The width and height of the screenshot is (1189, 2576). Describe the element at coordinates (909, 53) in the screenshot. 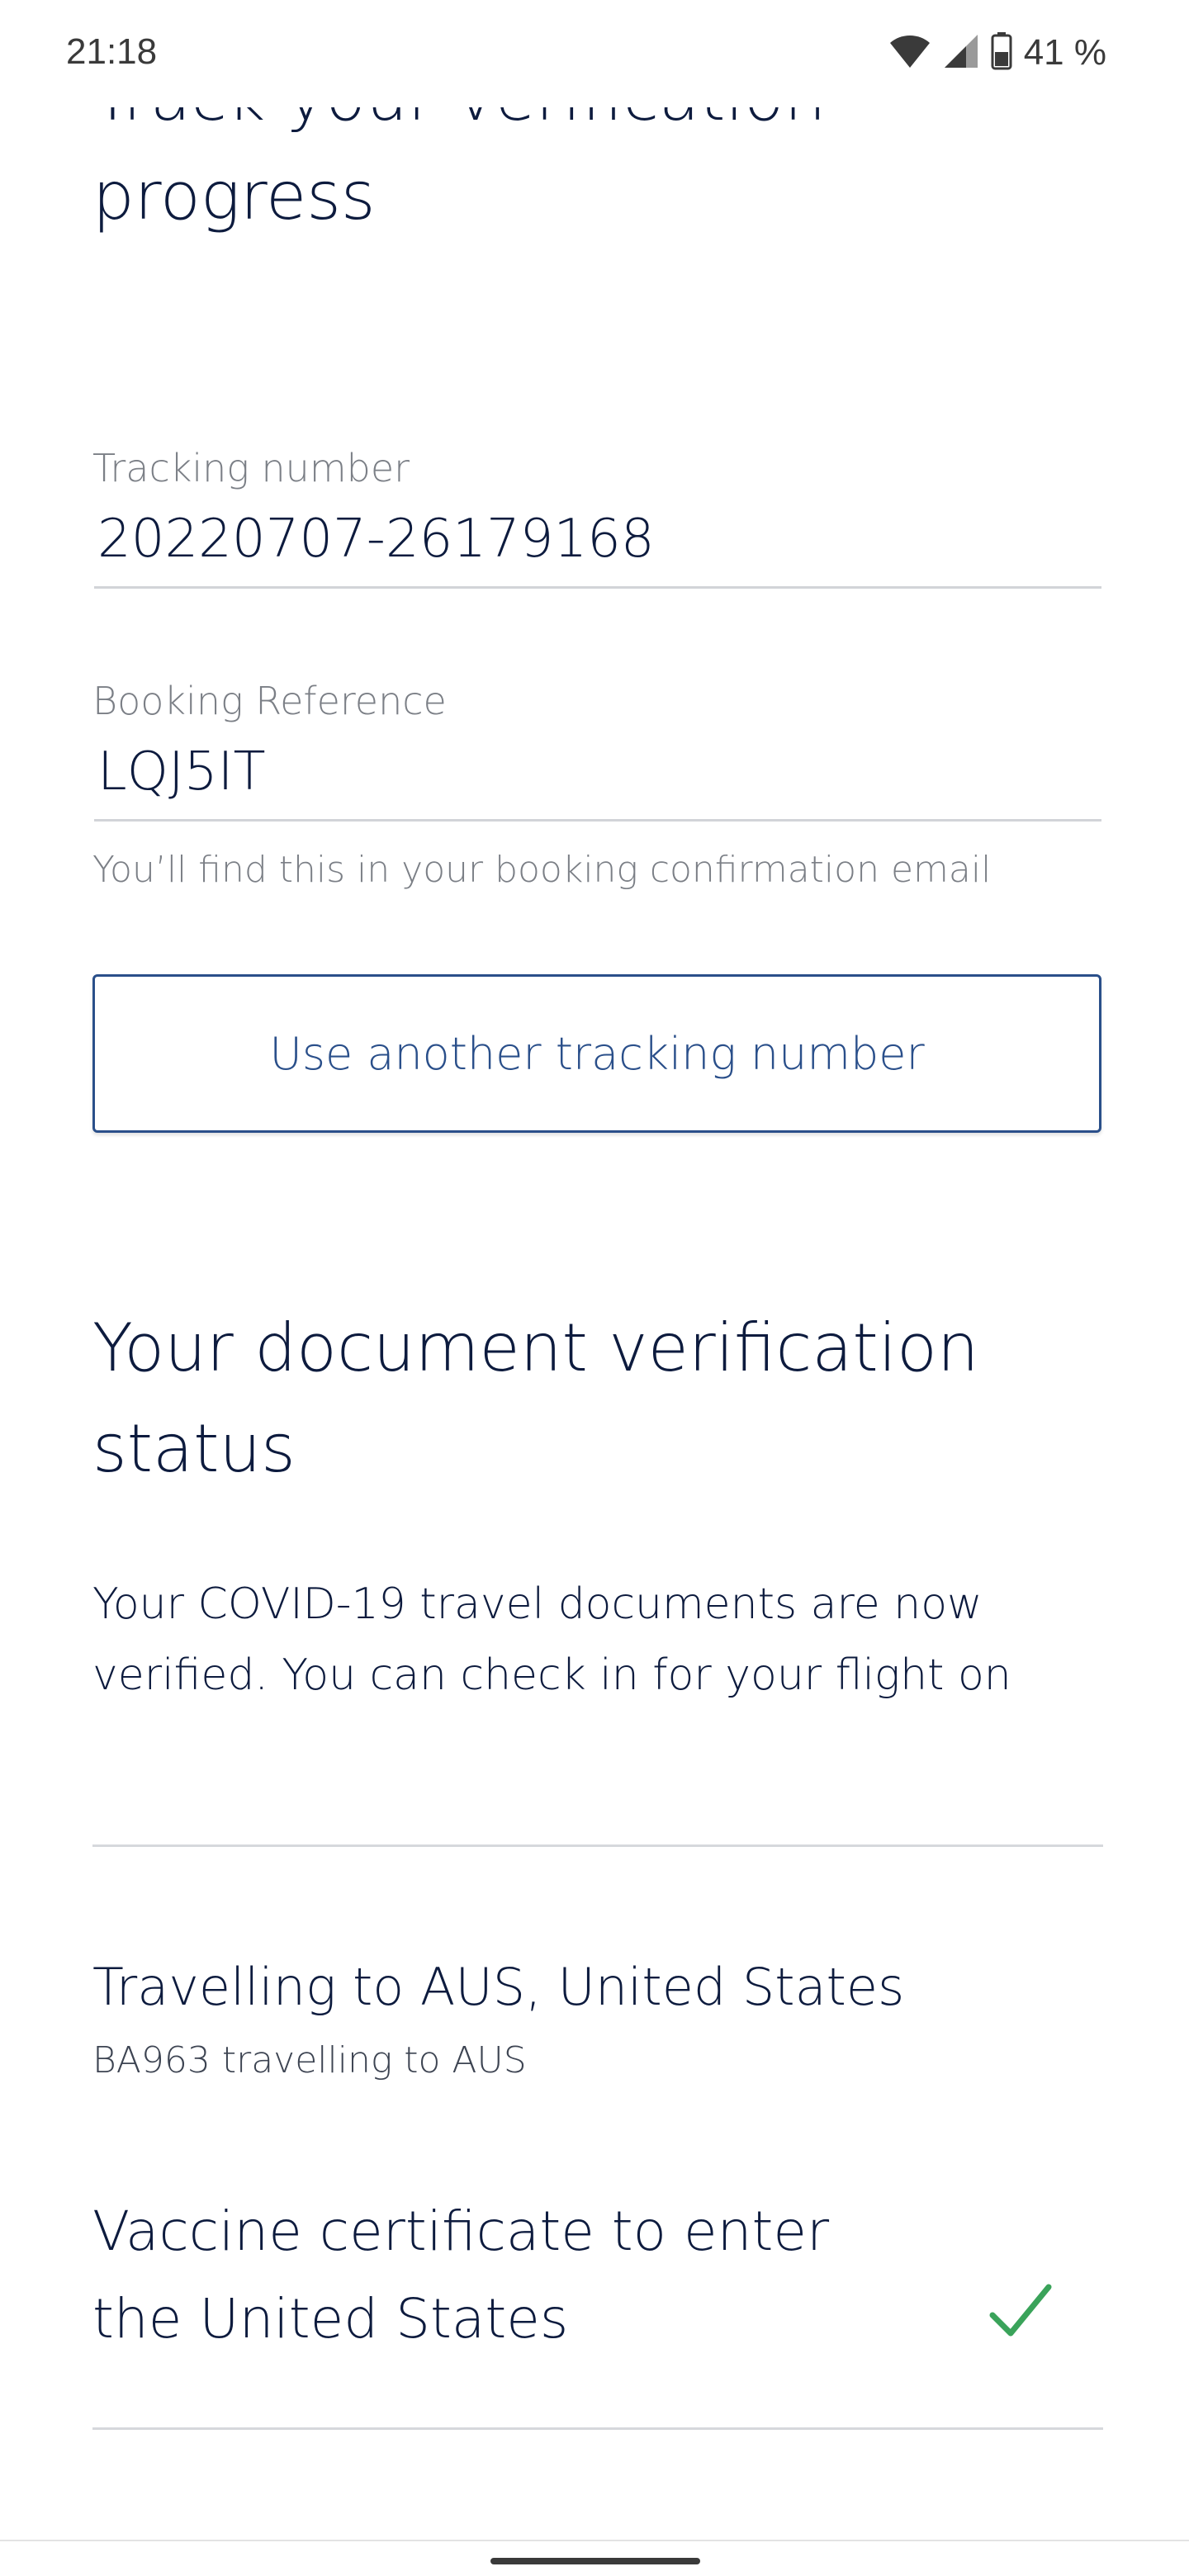

I see `wifi-icon` at that location.